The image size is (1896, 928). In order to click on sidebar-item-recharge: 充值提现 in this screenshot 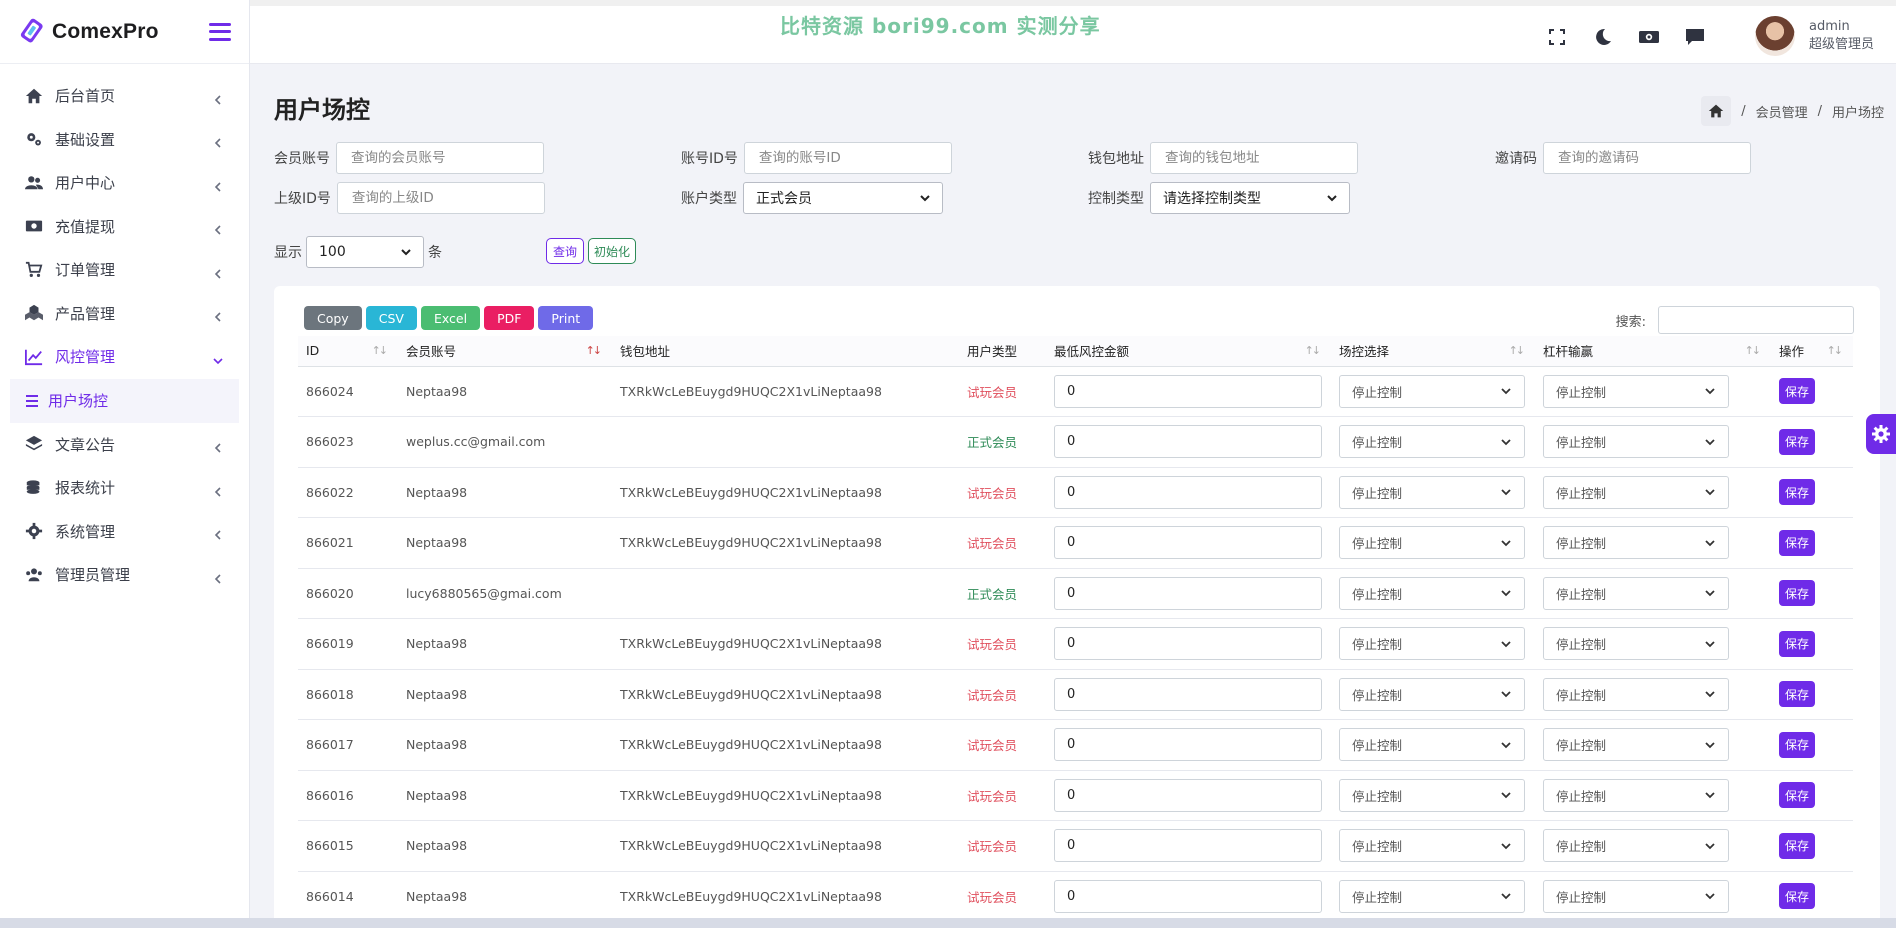, I will do `click(124, 227)`.